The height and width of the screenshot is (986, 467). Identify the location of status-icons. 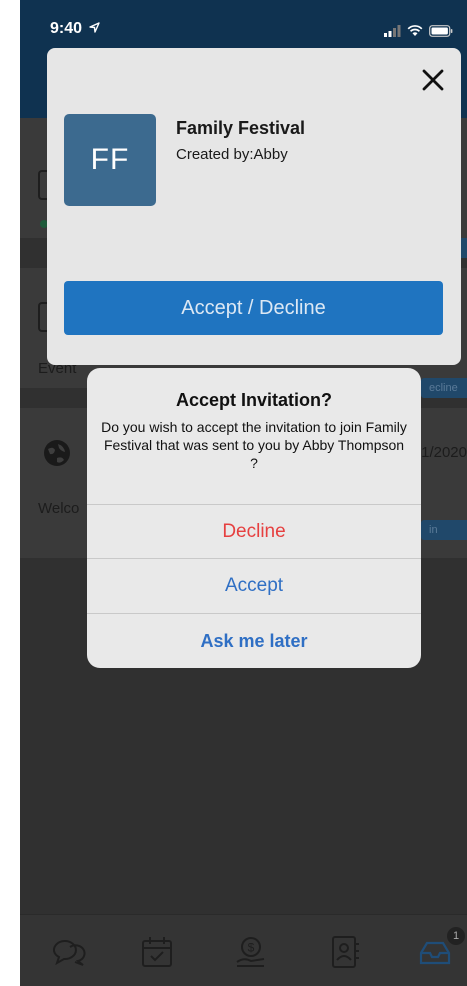
(418, 31).